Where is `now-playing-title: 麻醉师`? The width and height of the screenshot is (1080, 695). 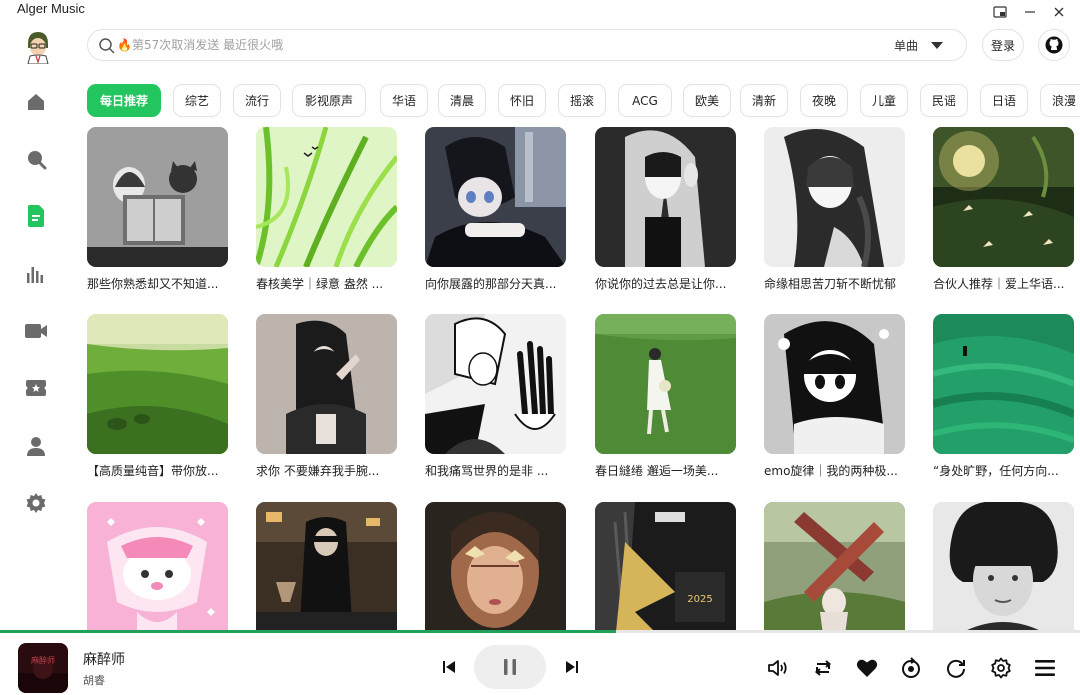
now-playing-title: 麻醉师 is located at coordinates (104, 660).